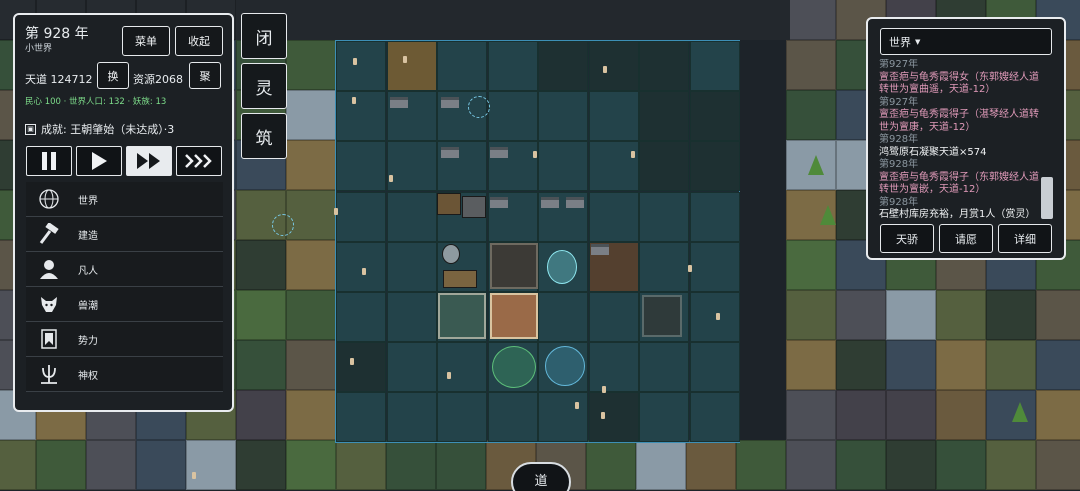  What do you see at coordinates (562, 267) in the screenshot?
I see `spirit-crystal` at bounding box center [562, 267].